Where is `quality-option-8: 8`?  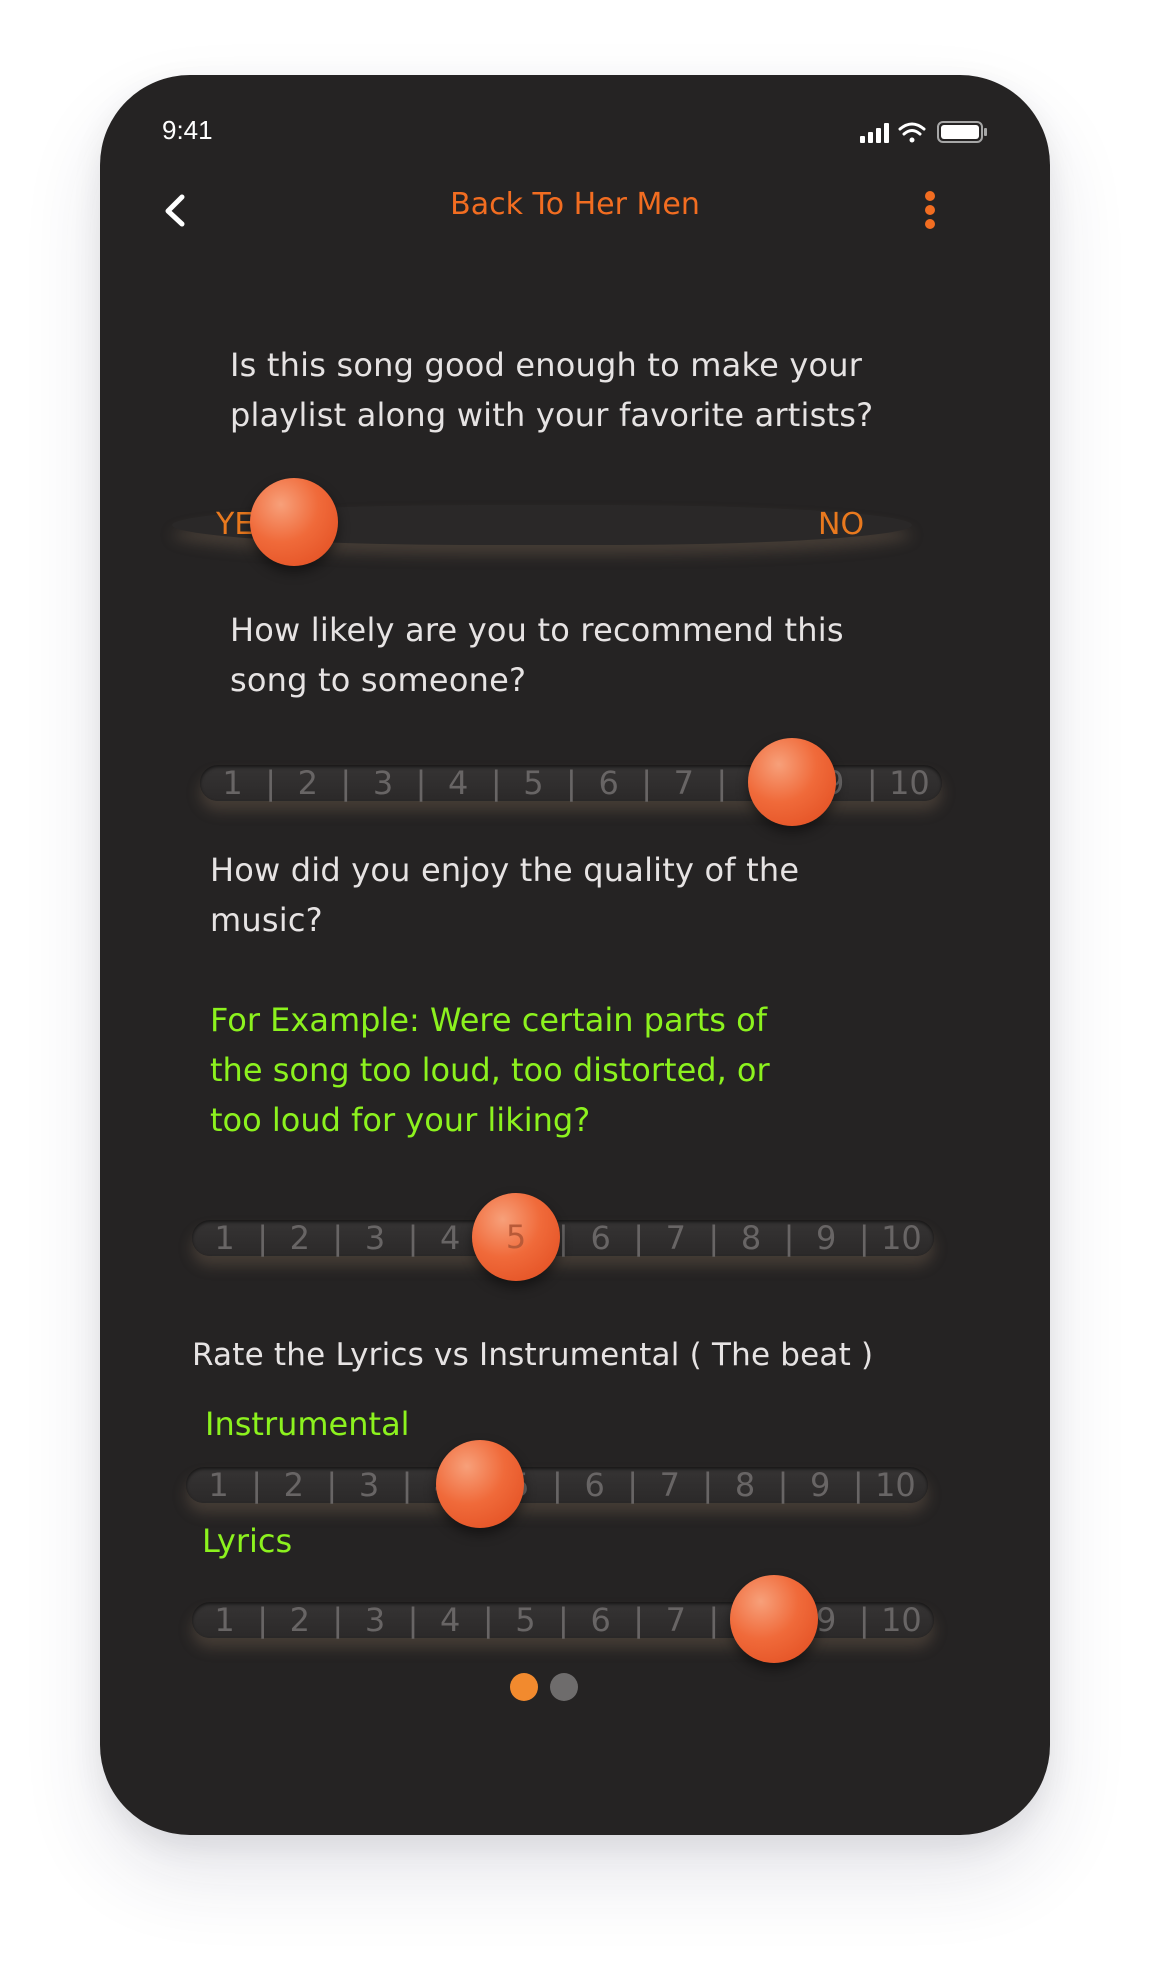 quality-option-8: 8 is located at coordinates (750, 1238).